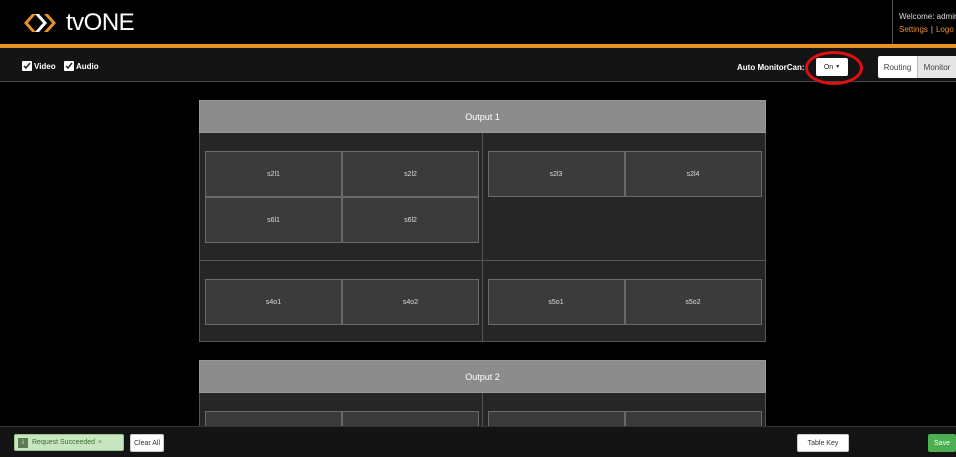  What do you see at coordinates (924, 22) in the screenshot?
I see `user-panel: Welcome: admin Settings | Logo` at bounding box center [924, 22].